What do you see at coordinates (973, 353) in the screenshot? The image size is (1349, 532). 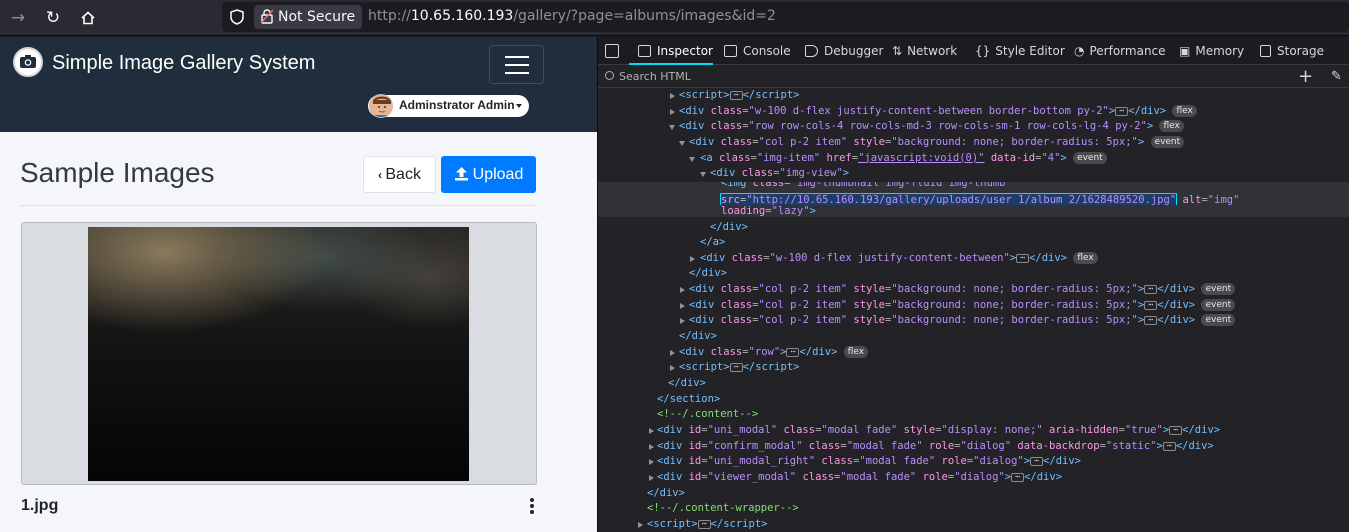 I see `markup-node: <div class="row"> ⋯ </div> flex` at bounding box center [973, 353].